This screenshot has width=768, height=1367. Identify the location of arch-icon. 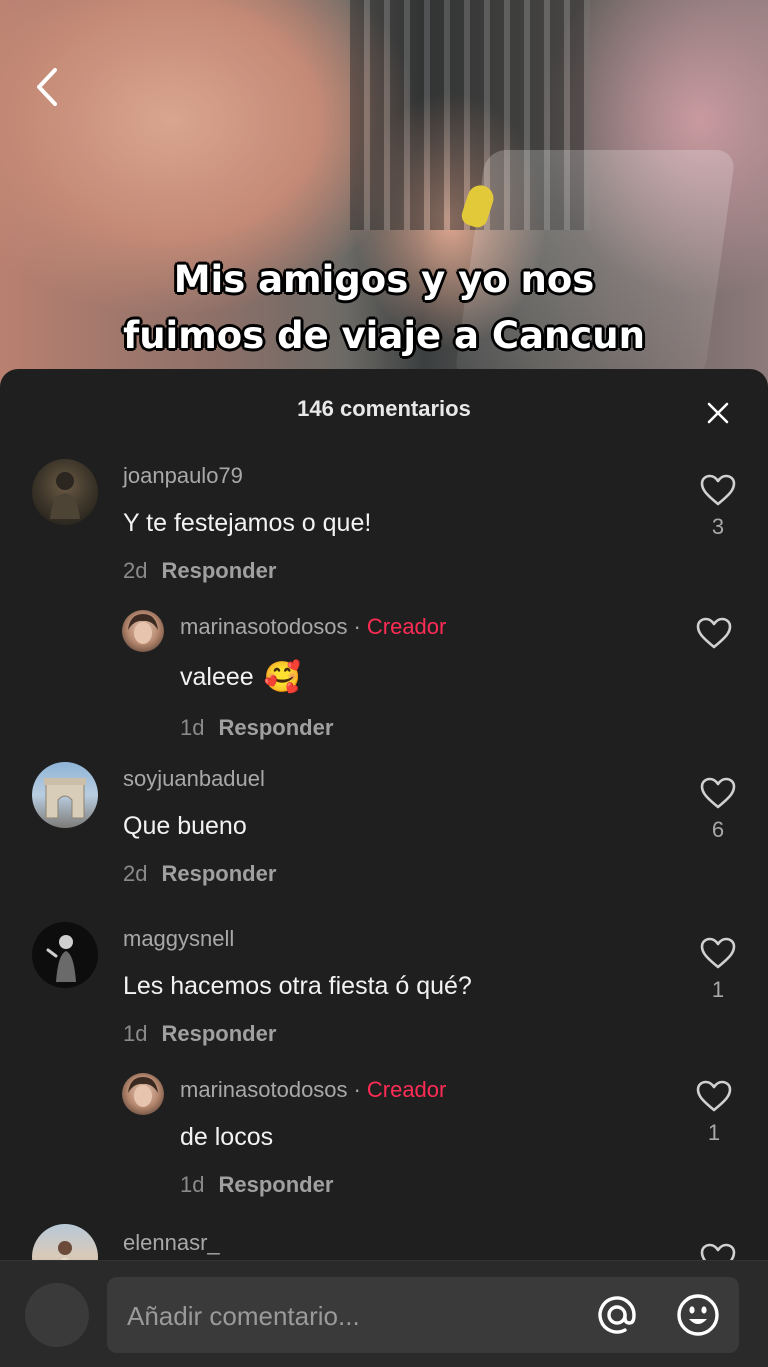
(65, 798).